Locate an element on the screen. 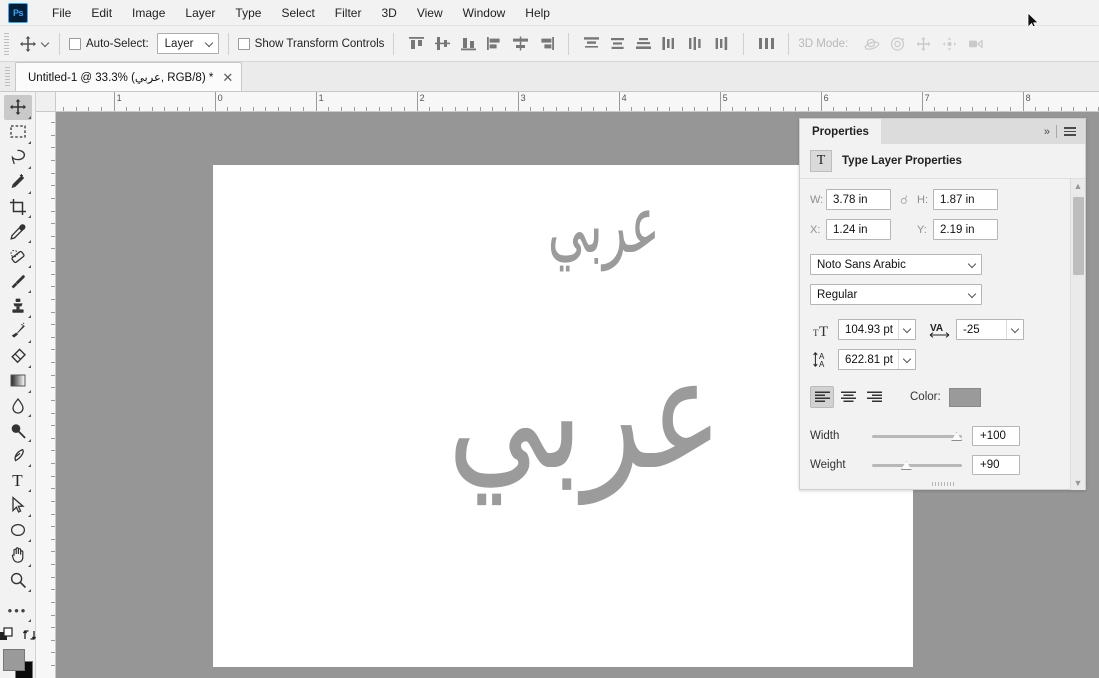 The width and height of the screenshot is (1099, 678). align-bottom-edges-icon is located at coordinates (468, 44).